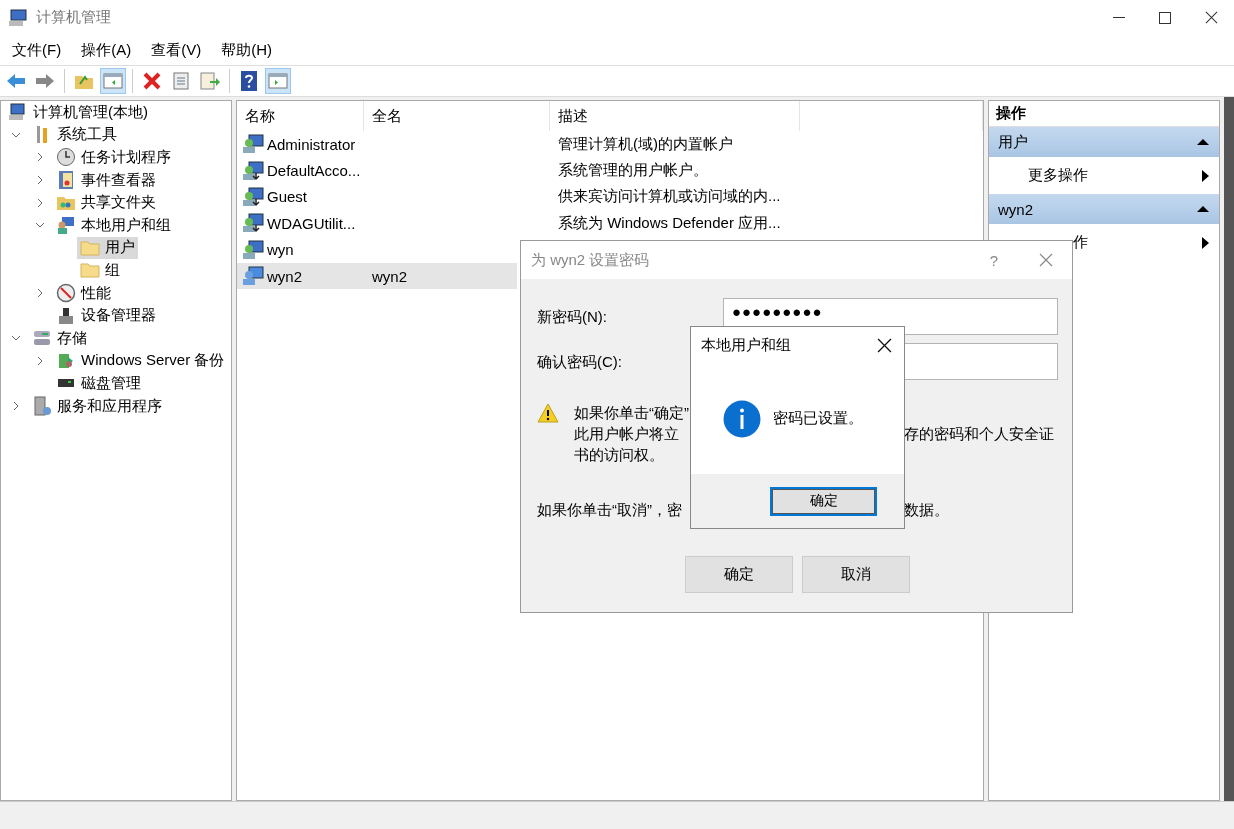  What do you see at coordinates (619, 455) in the screenshot?
I see `warning-text: 书的访问权。` at bounding box center [619, 455].